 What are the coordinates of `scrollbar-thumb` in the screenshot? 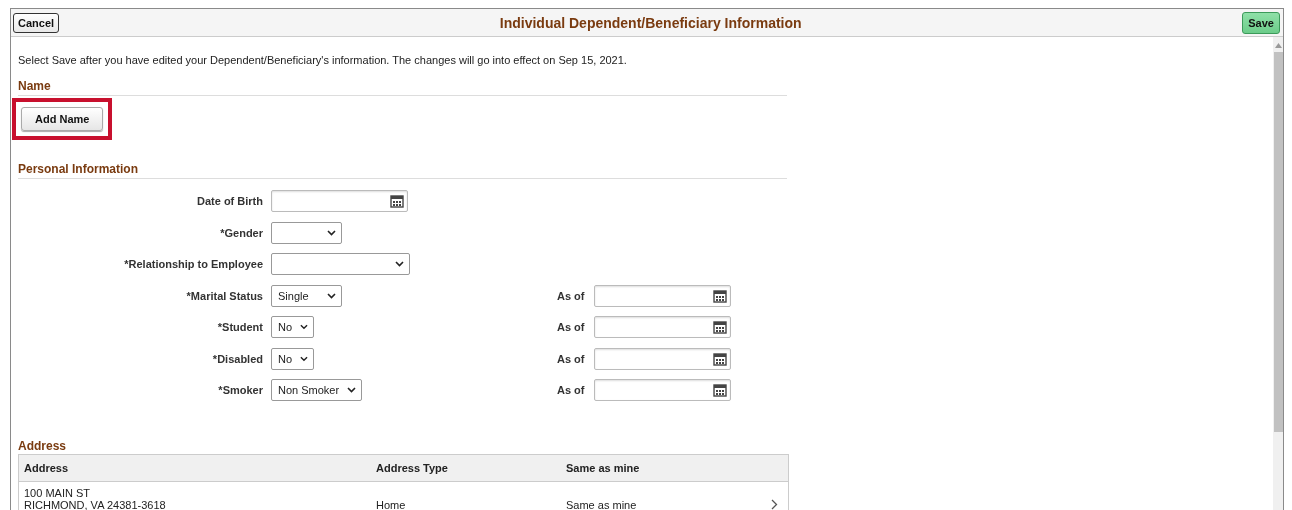 It's located at (1278, 242).